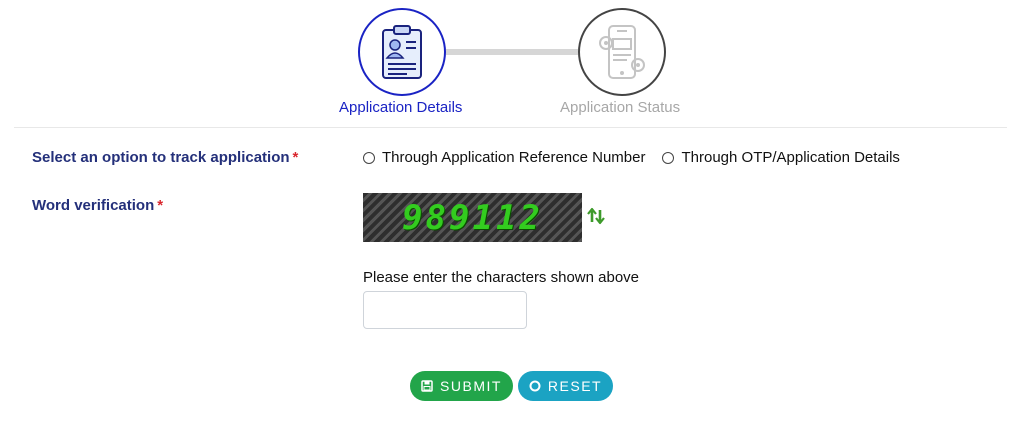 This screenshot has height=443, width=1024. I want to click on section-divider, so click(510, 127).